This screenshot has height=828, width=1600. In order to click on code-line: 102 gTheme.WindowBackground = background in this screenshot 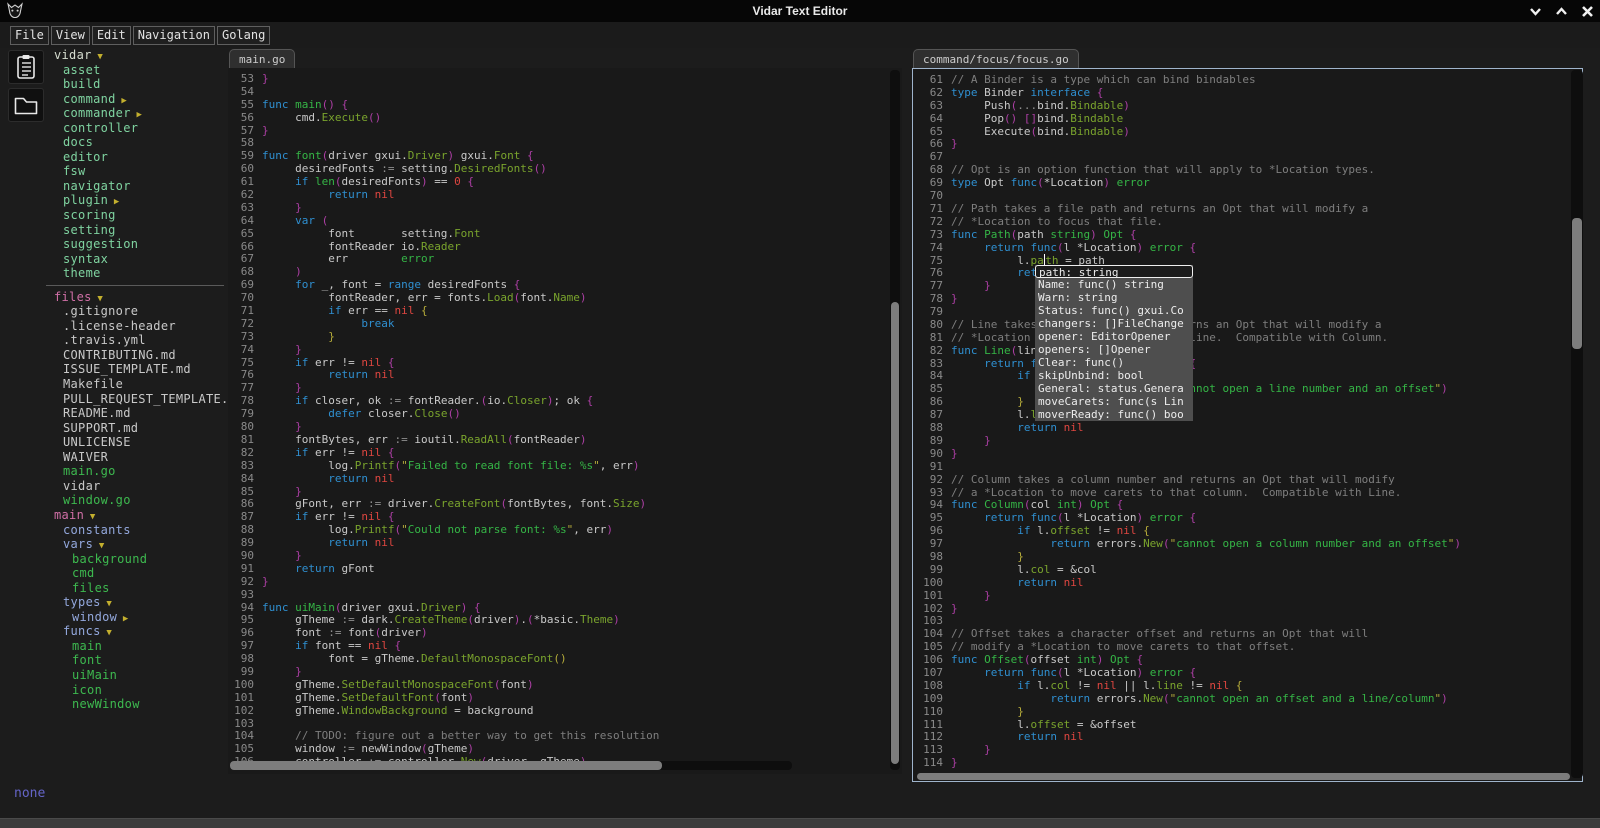, I will do `click(566, 711)`.